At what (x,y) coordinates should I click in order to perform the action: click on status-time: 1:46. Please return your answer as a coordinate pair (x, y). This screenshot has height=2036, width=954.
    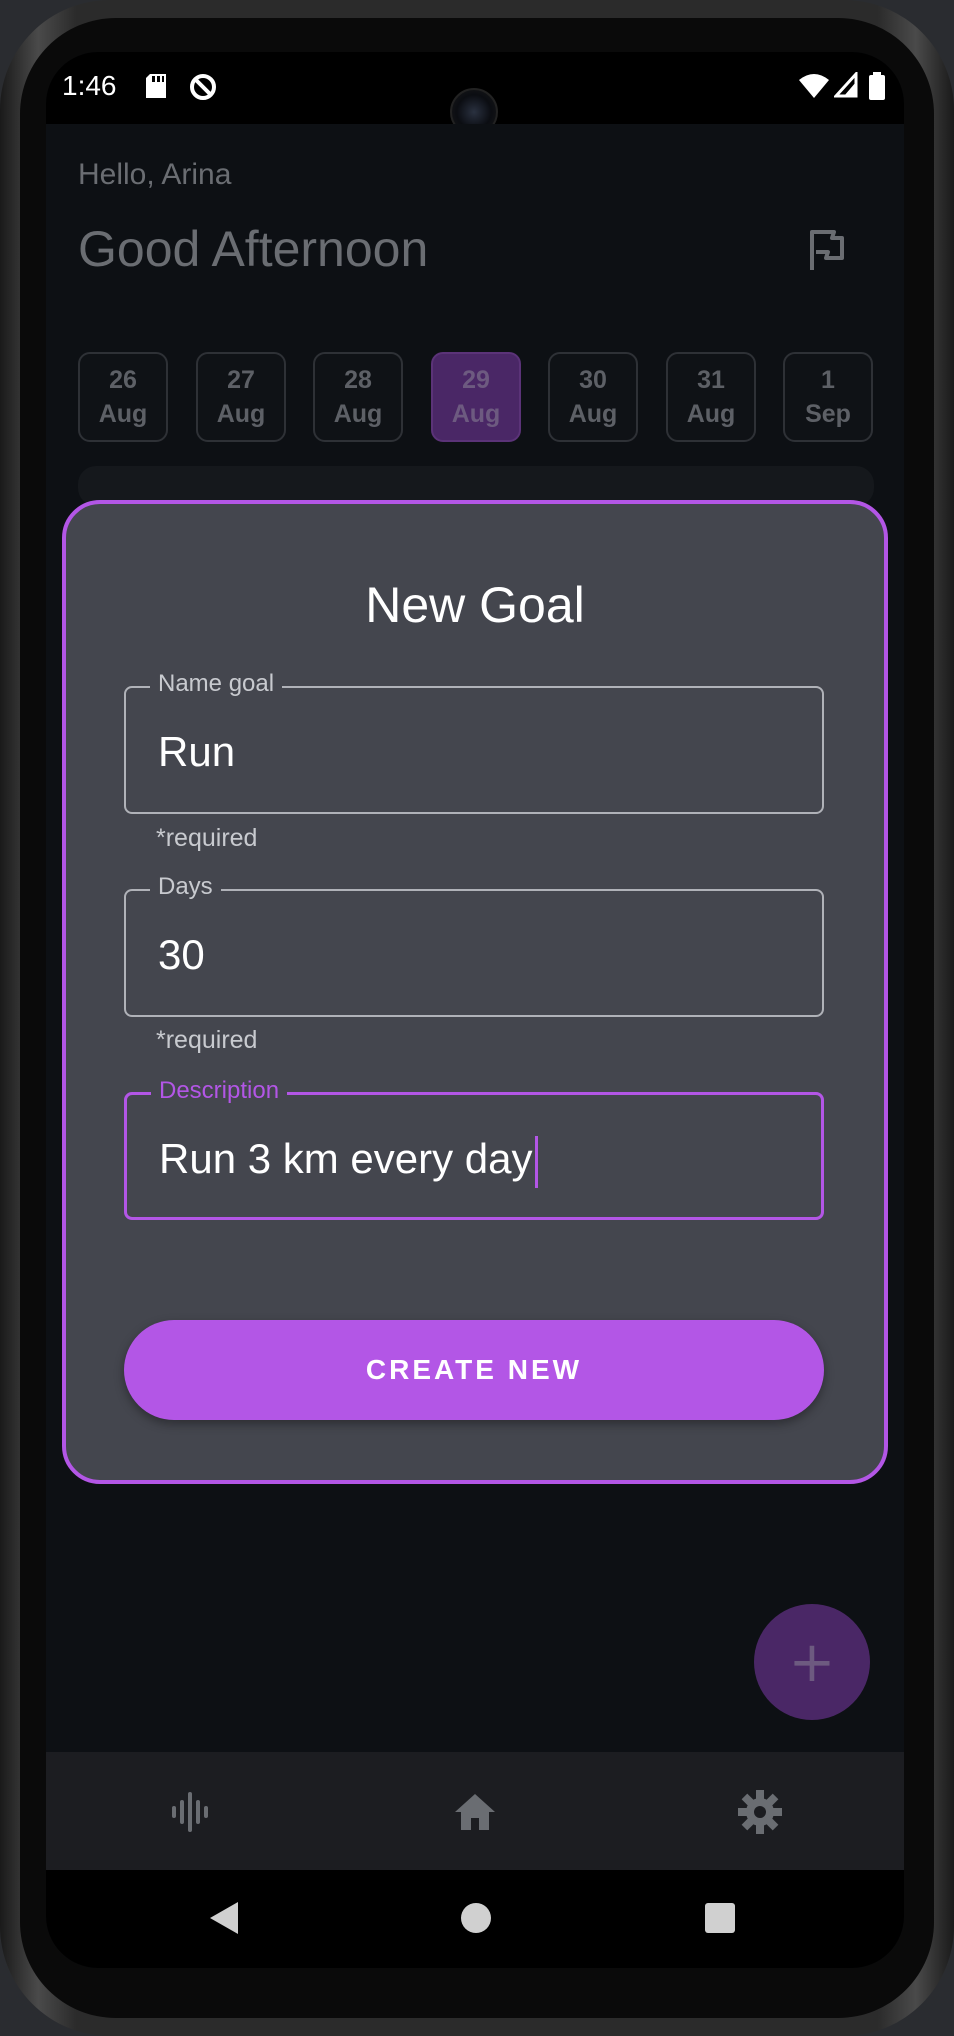
    Looking at the image, I should click on (89, 85).